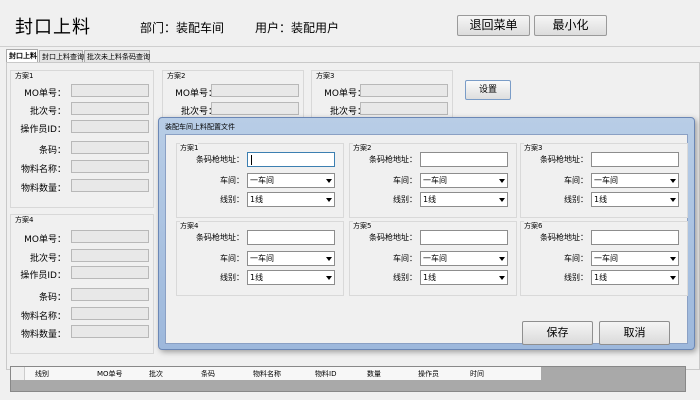 This screenshot has height=400, width=700. I want to click on mo-number-label: MO单号：, so click(345, 94).